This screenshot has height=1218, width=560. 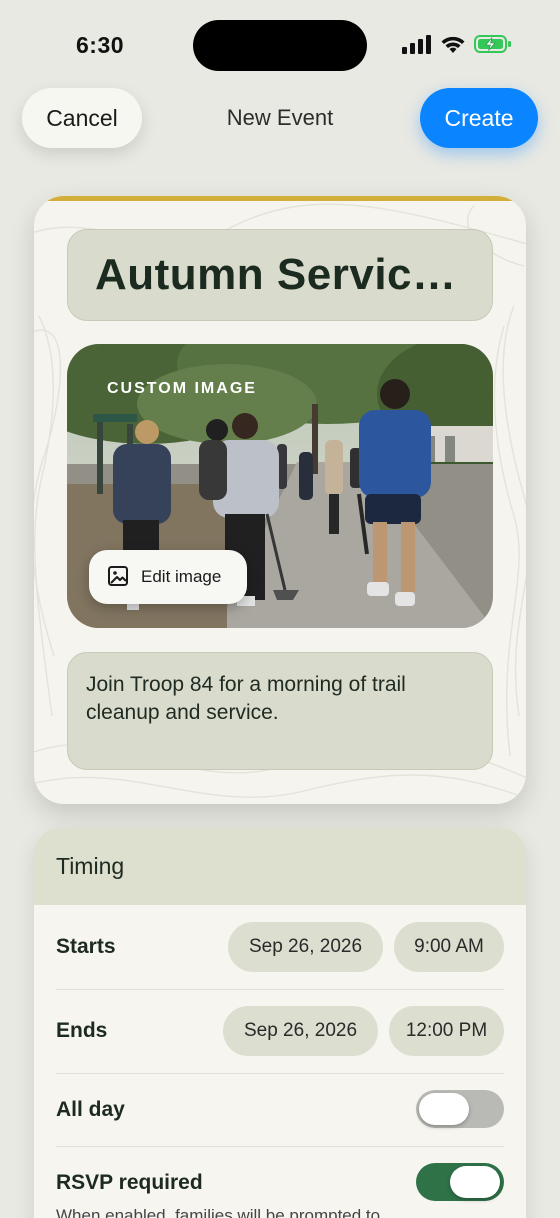 What do you see at coordinates (446, 1031) in the screenshot?
I see `end-time-picker: 12:00 PM` at bounding box center [446, 1031].